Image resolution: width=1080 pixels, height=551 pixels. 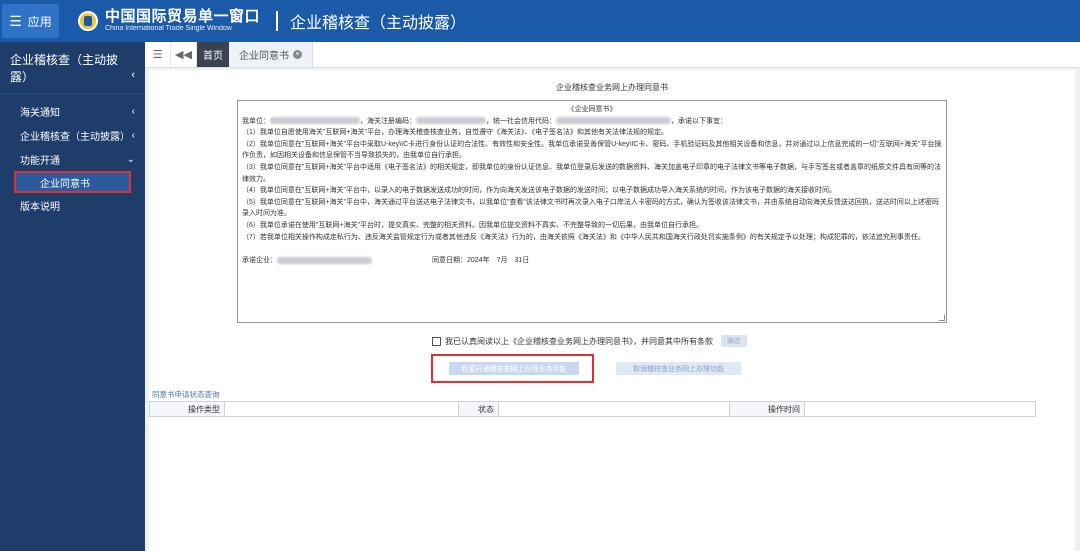 I want to click on document-intro: 我单位： ，海关注册编码： ，统一社会信用代码： ，承诺以下事宜：, so click(x=484, y=121).